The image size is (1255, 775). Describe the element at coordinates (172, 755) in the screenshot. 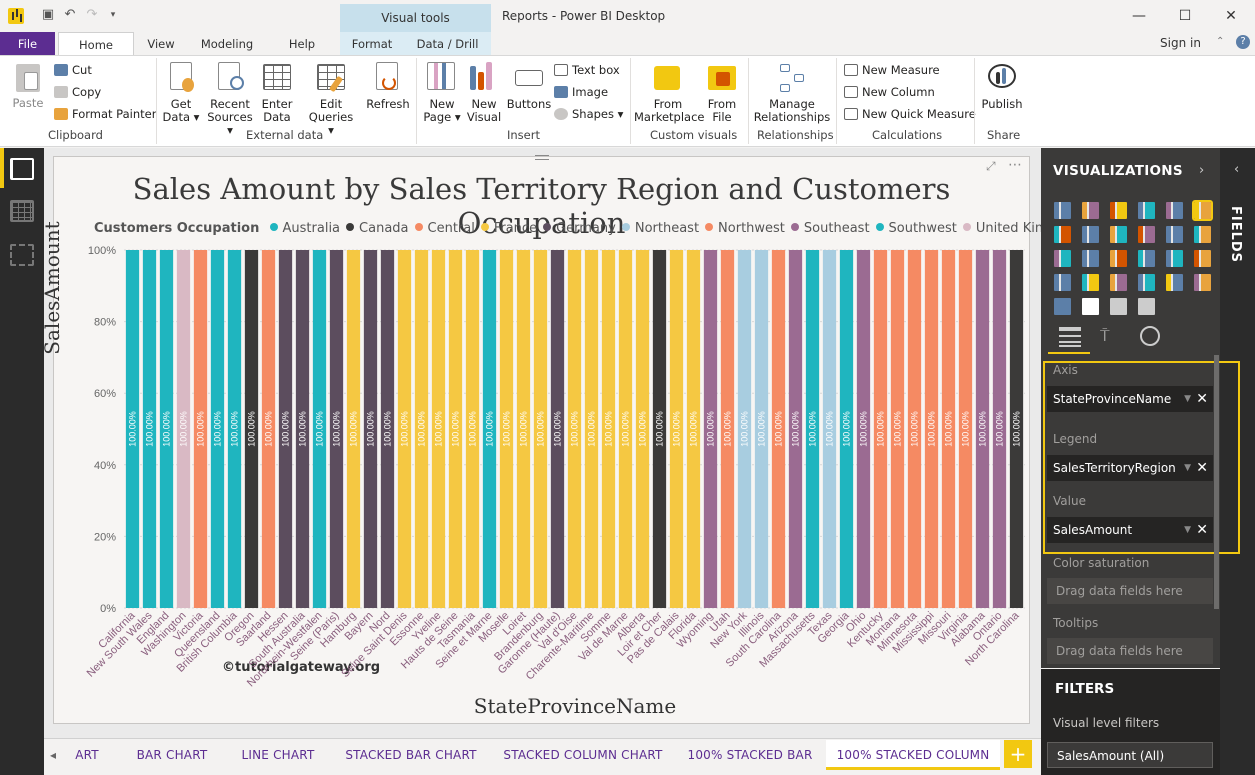

I see `page-tab: BAR CHART` at that location.